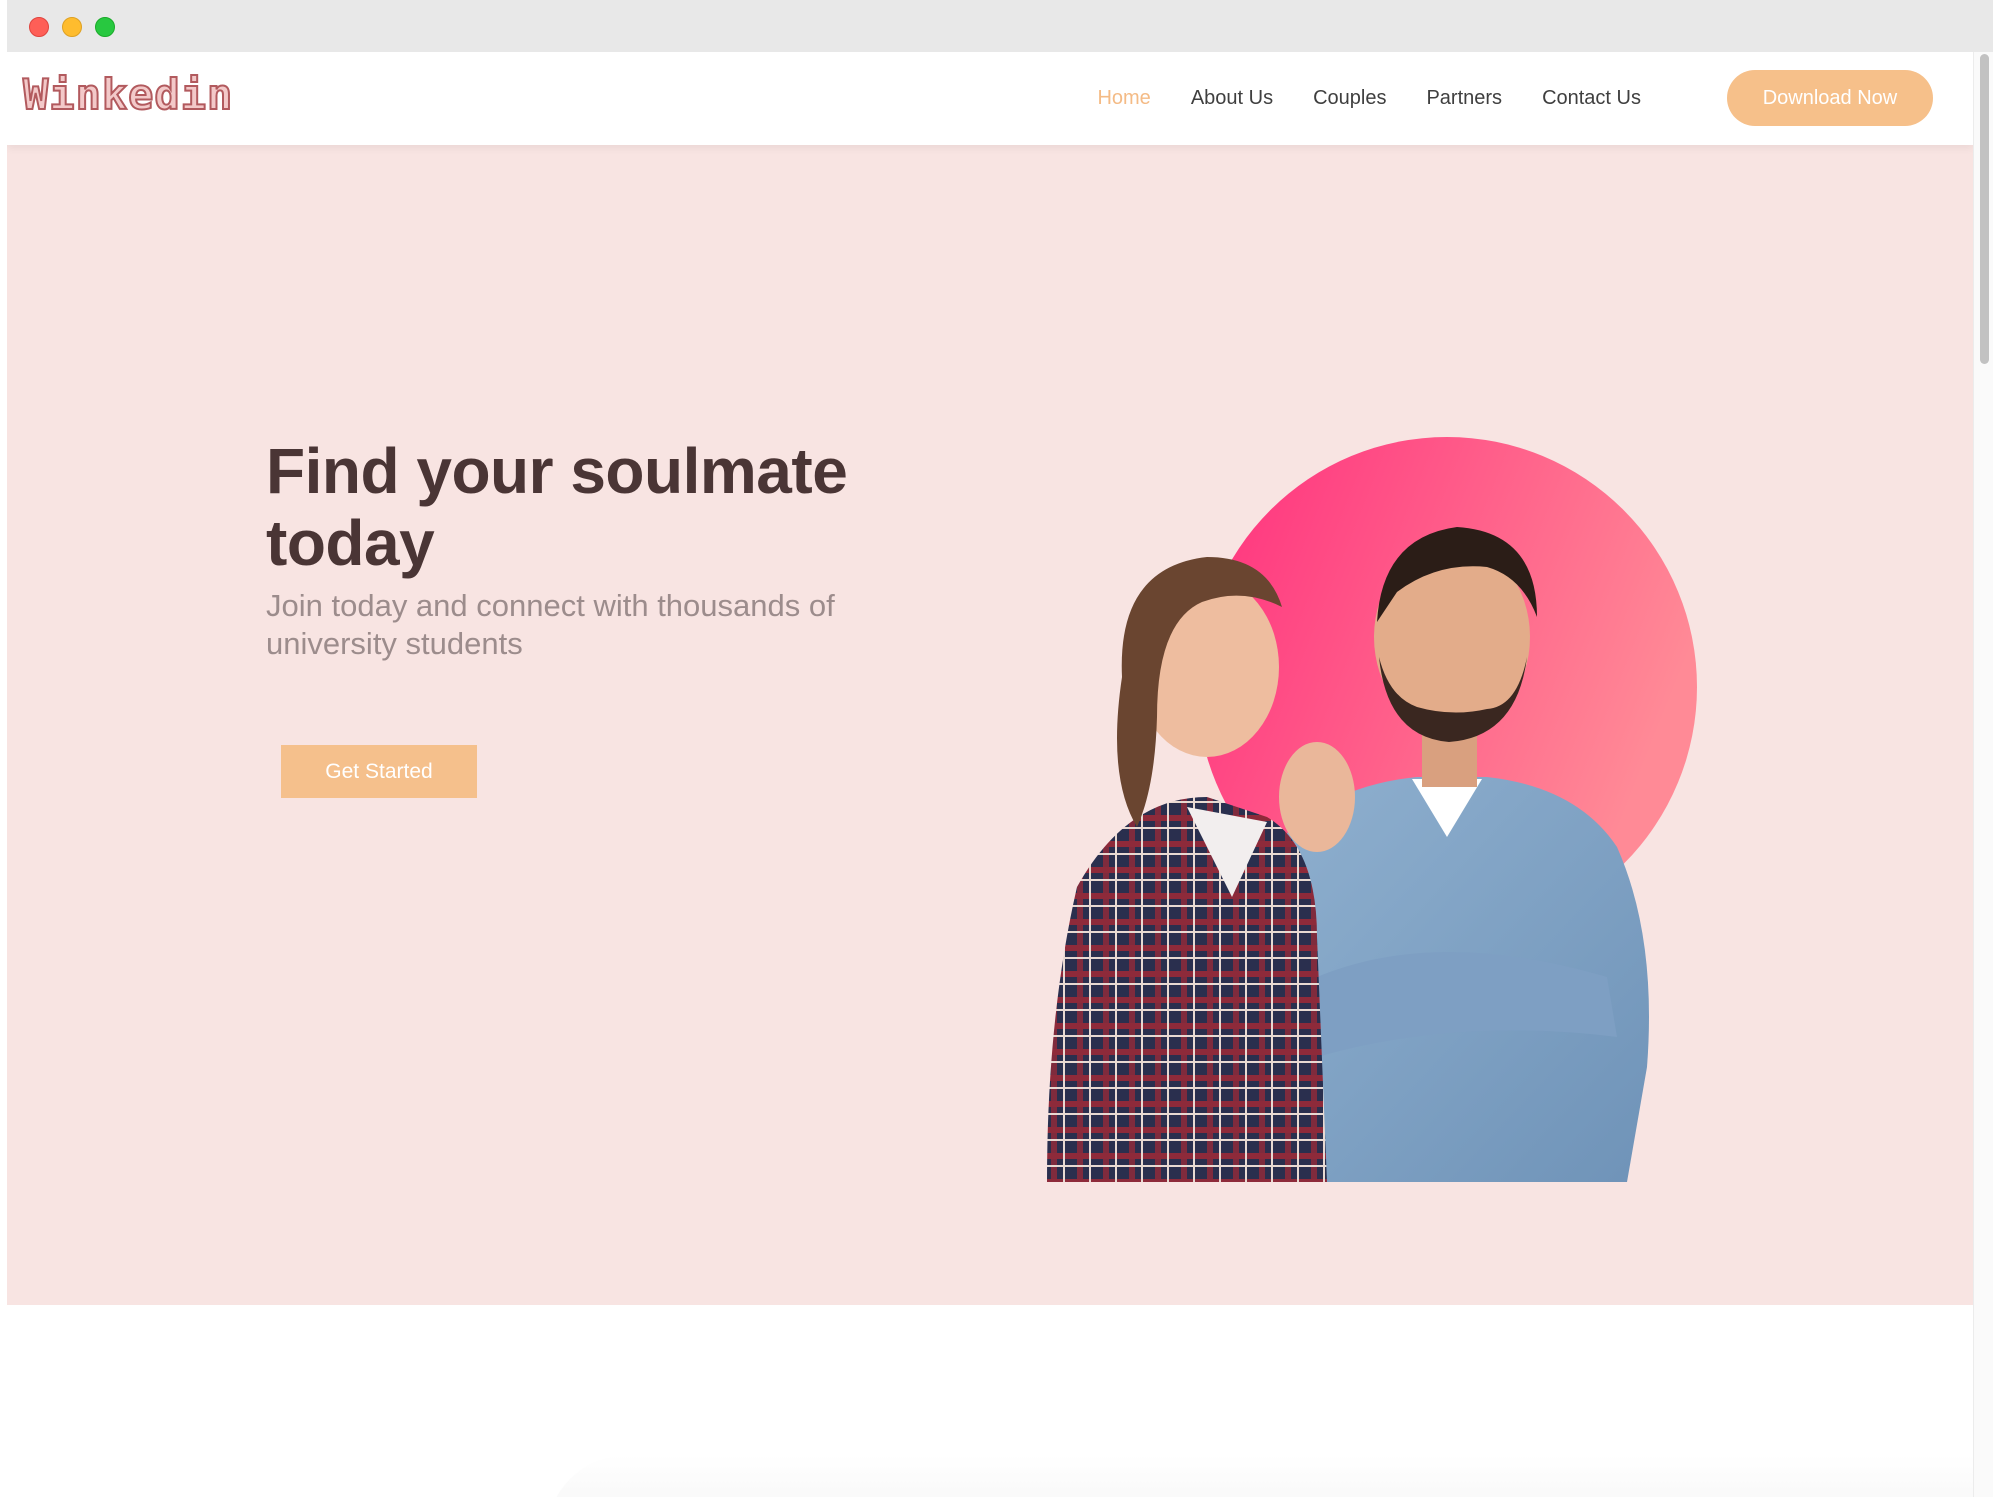 This screenshot has width=2000, height=1497. I want to click on download-now-button: Download Now, so click(1830, 98).